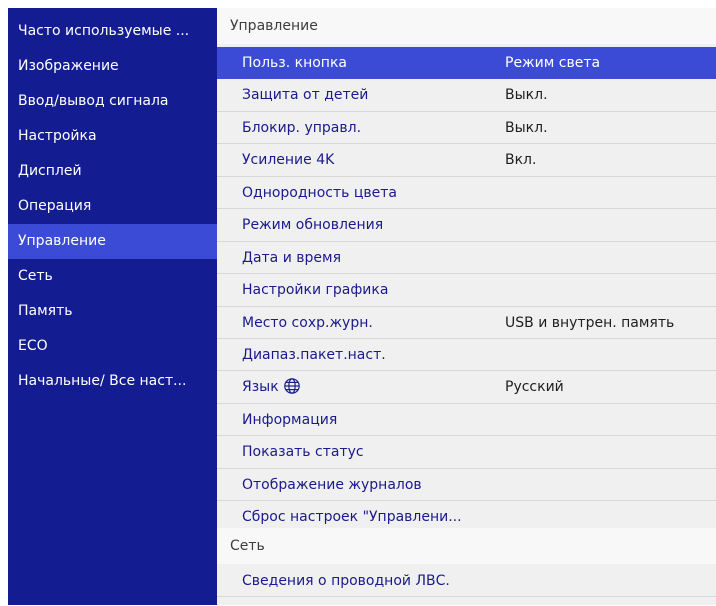 This screenshot has width=716, height=606. I want to click on sidebar-item: Сеть, so click(112, 276).